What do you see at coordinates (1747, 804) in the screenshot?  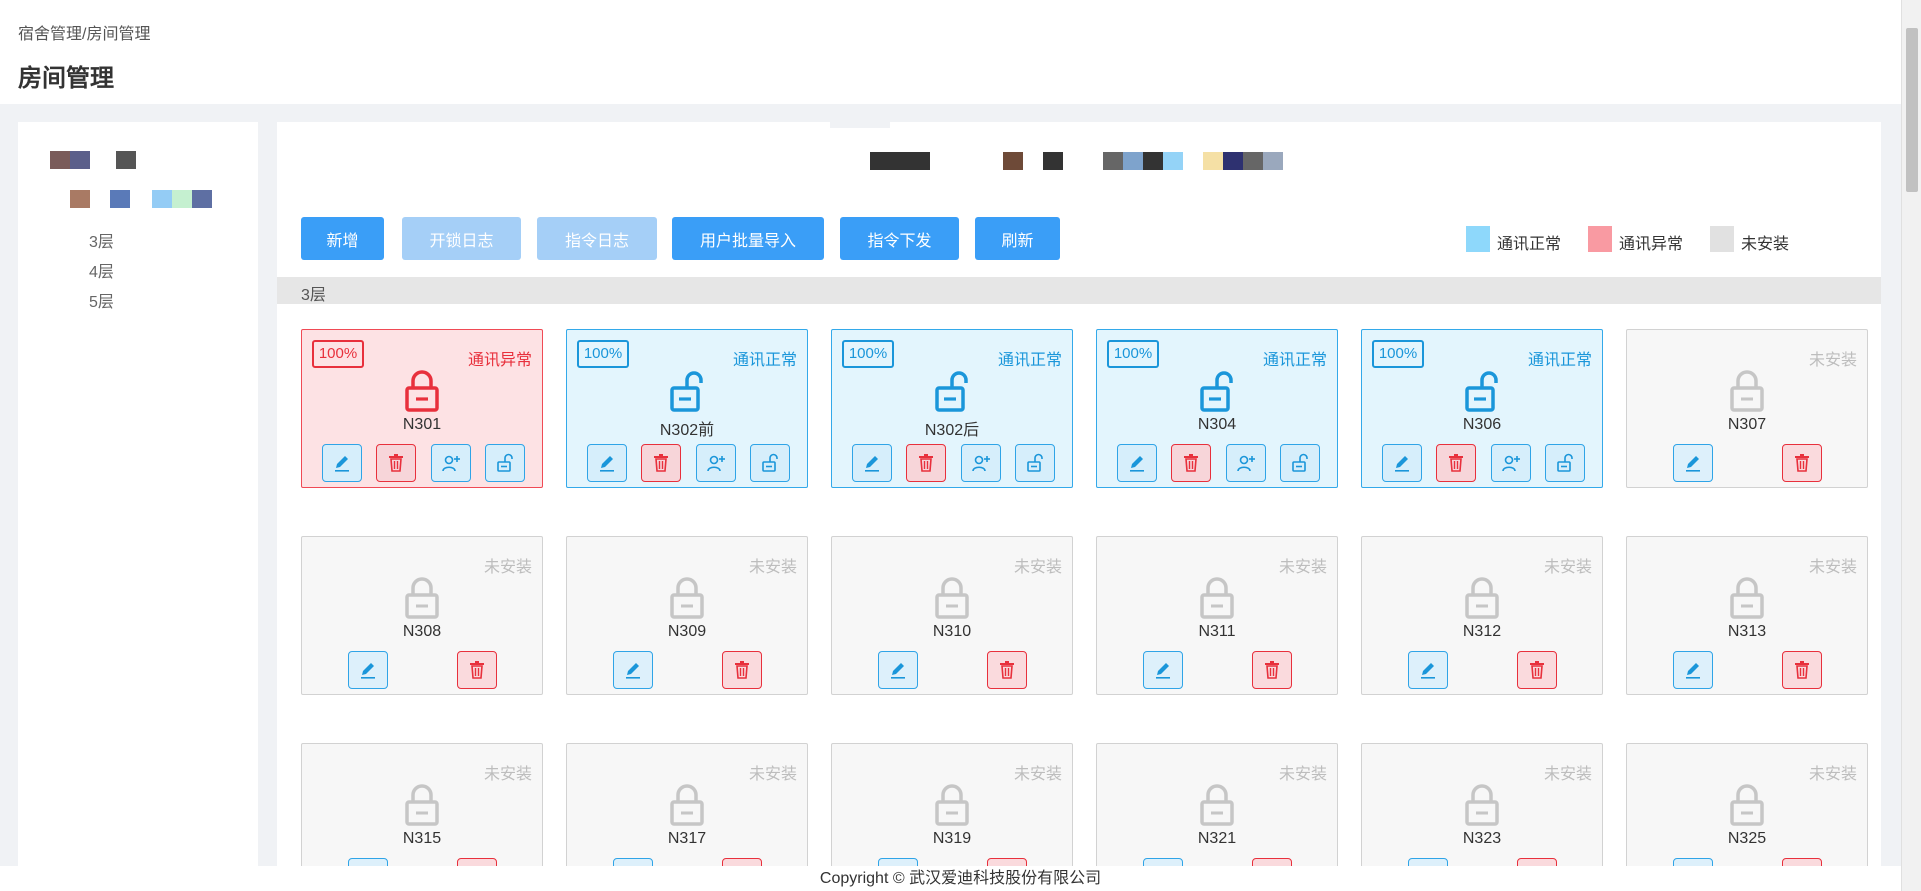 I see `room-card: 未安装 N325` at bounding box center [1747, 804].